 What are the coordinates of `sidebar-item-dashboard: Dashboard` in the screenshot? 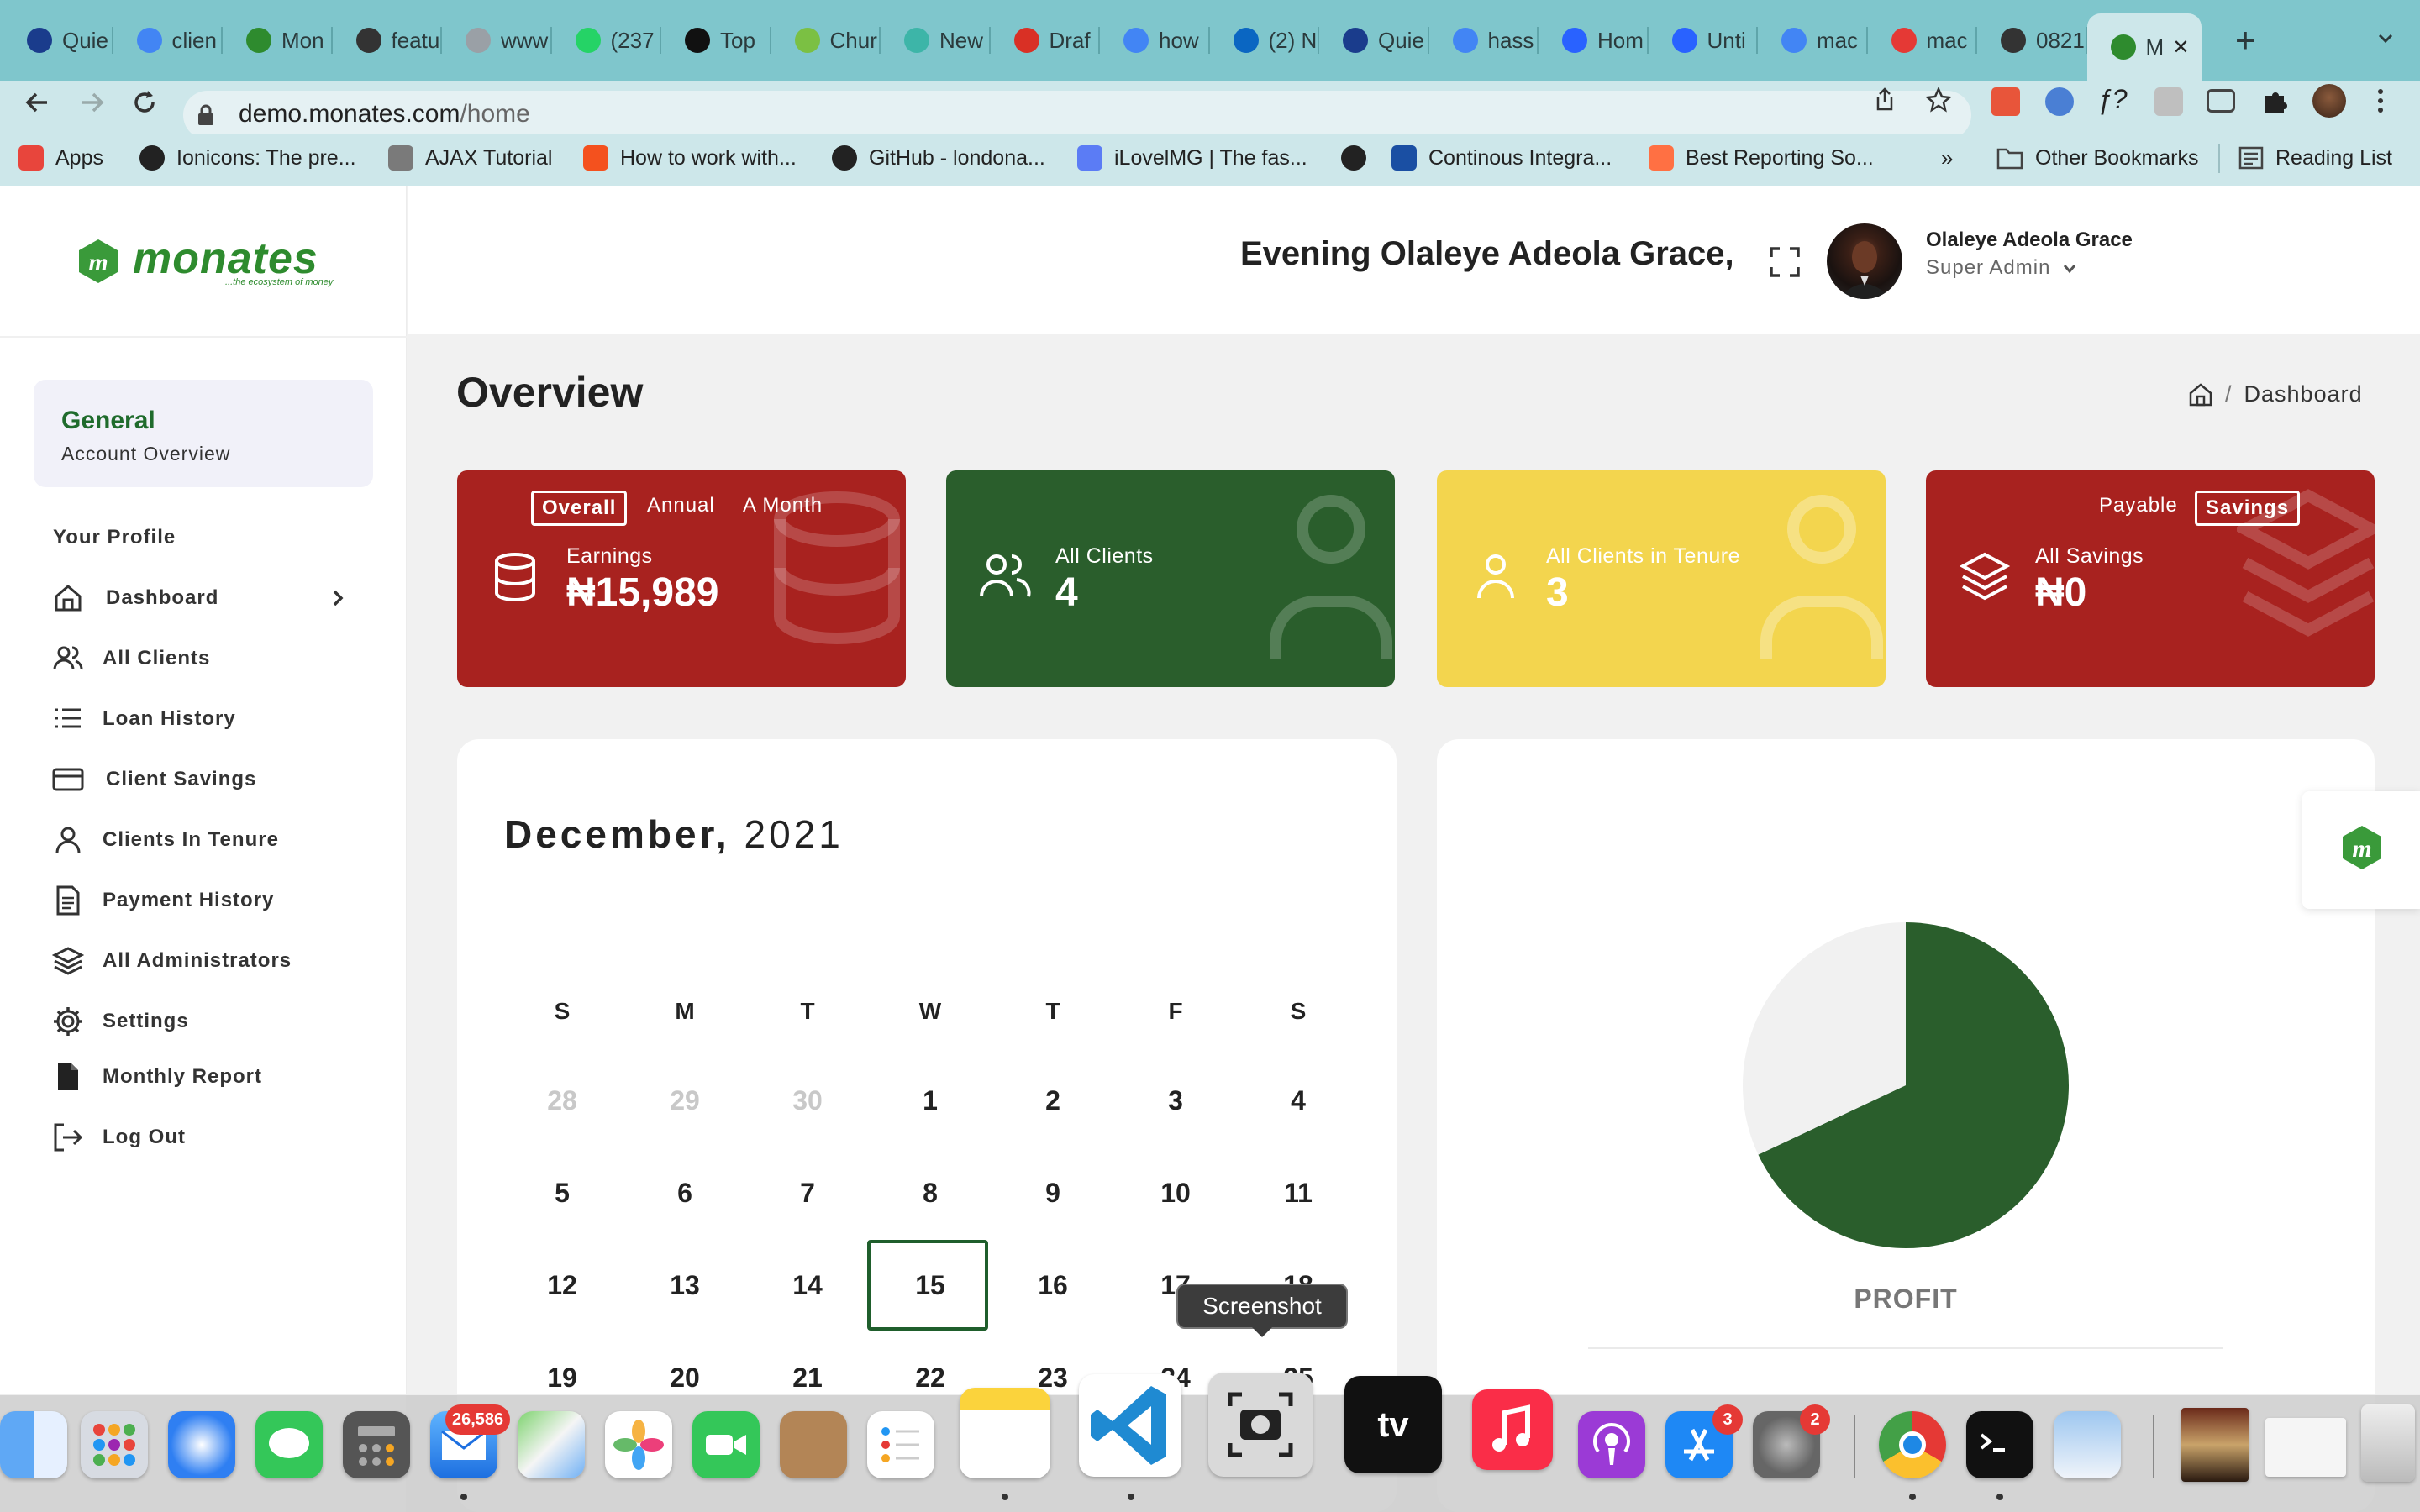 It's located at (135, 598).